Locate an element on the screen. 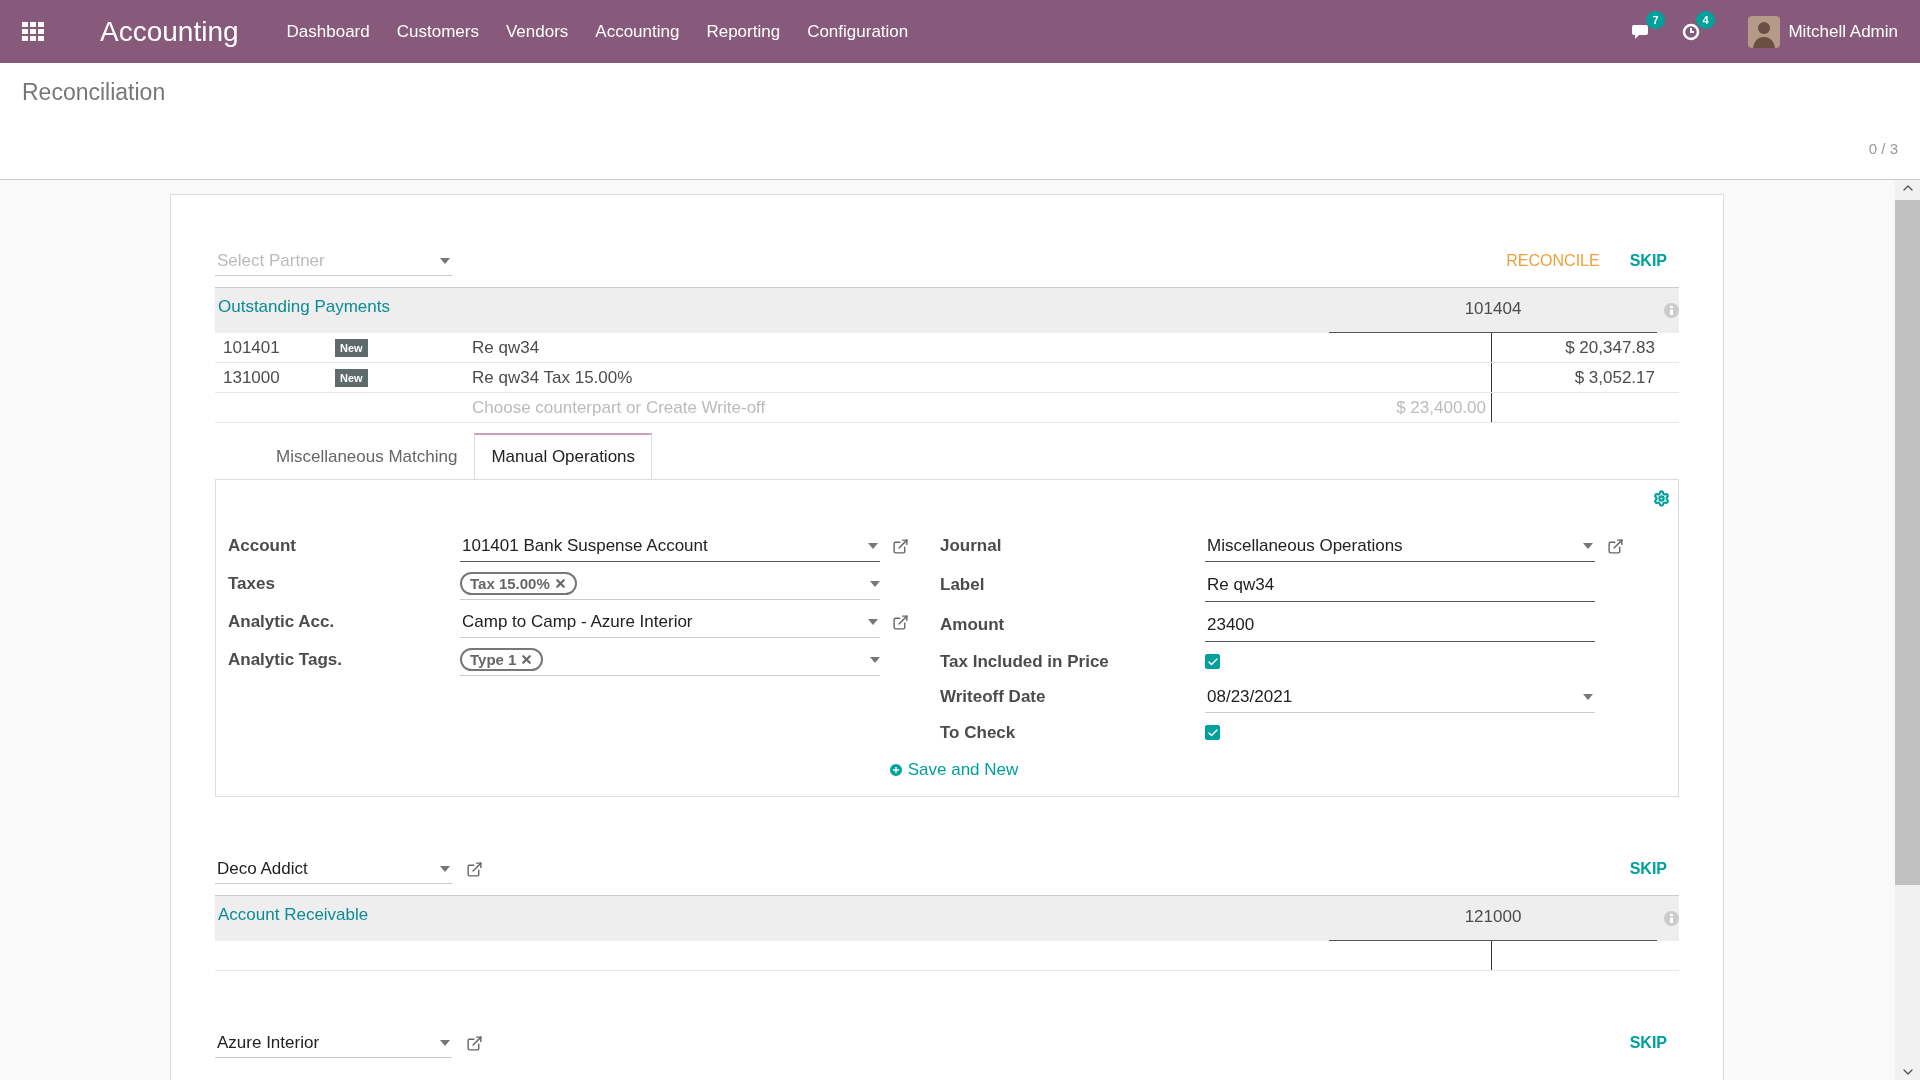 The width and height of the screenshot is (1920, 1080). pager: 0 / 3 is located at coordinates (1883, 148).